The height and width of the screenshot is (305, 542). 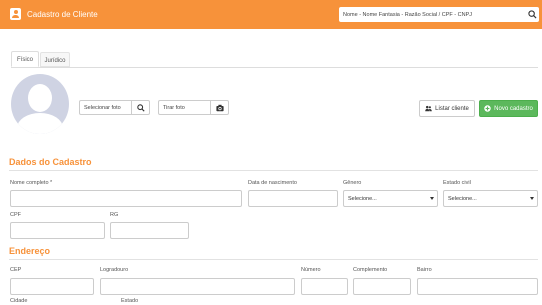 What do you see at coordinates (370, 270) in the screenshot?
I see `complemento-label: Complemento` at bounding box center [370, 270].